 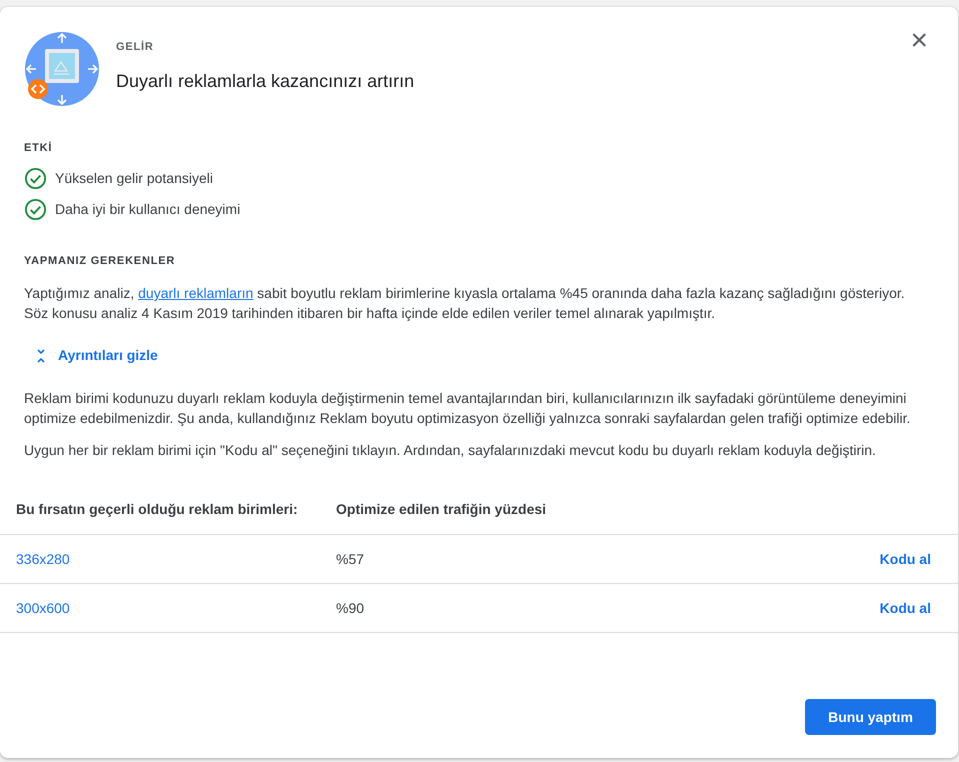 I want to click on section-heading: ETKİ, so click(x=39, y=148).